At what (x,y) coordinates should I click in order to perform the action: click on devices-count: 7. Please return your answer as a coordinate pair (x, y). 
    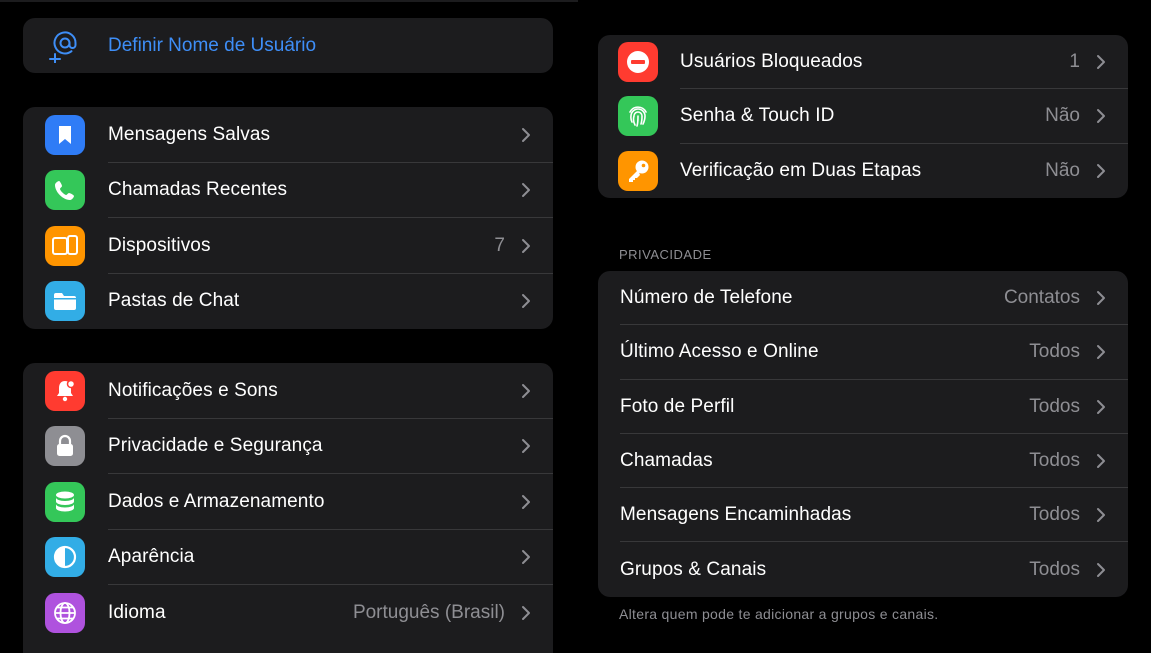
    Looking at the image, I should click on (499, 245).